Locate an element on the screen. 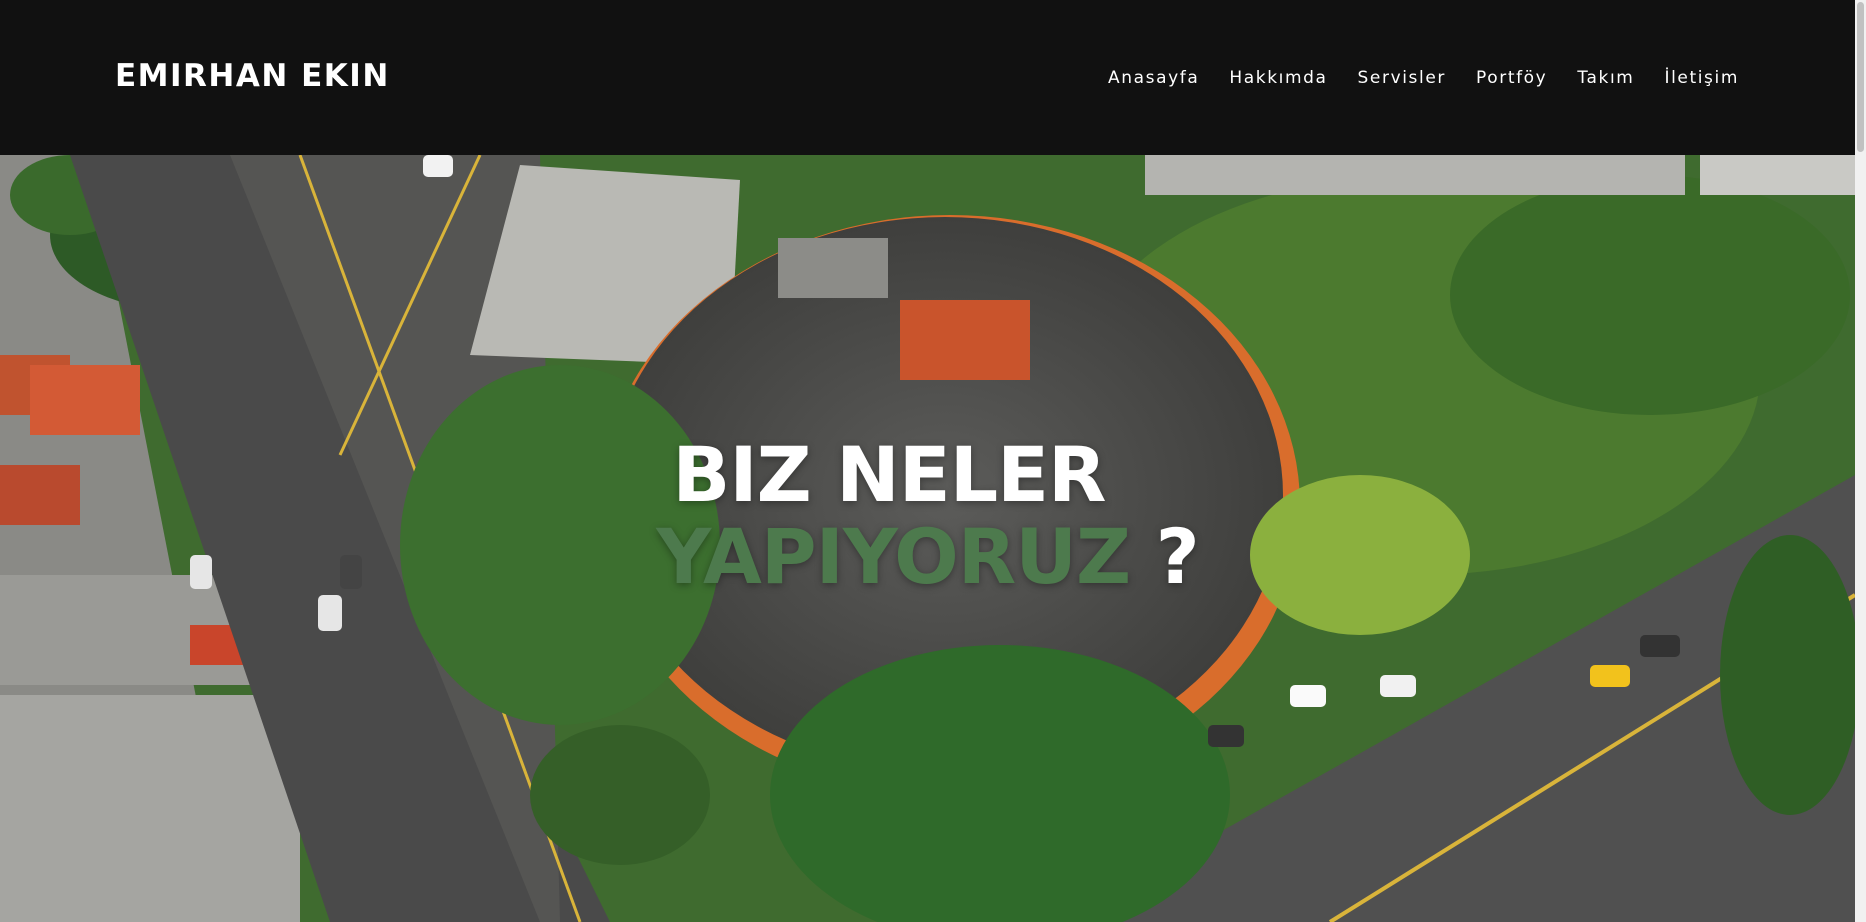  hero-title-line-1: BIZ NELER is located at coordinates (889, 474).